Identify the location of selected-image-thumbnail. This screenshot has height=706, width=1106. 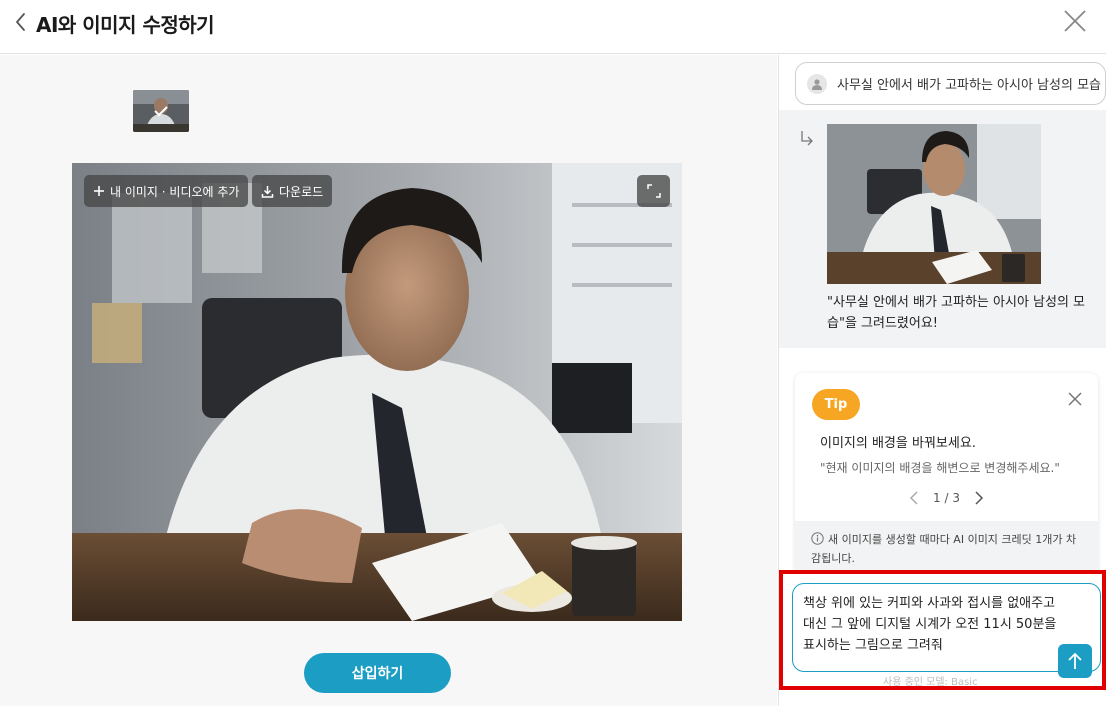
(161, 111).